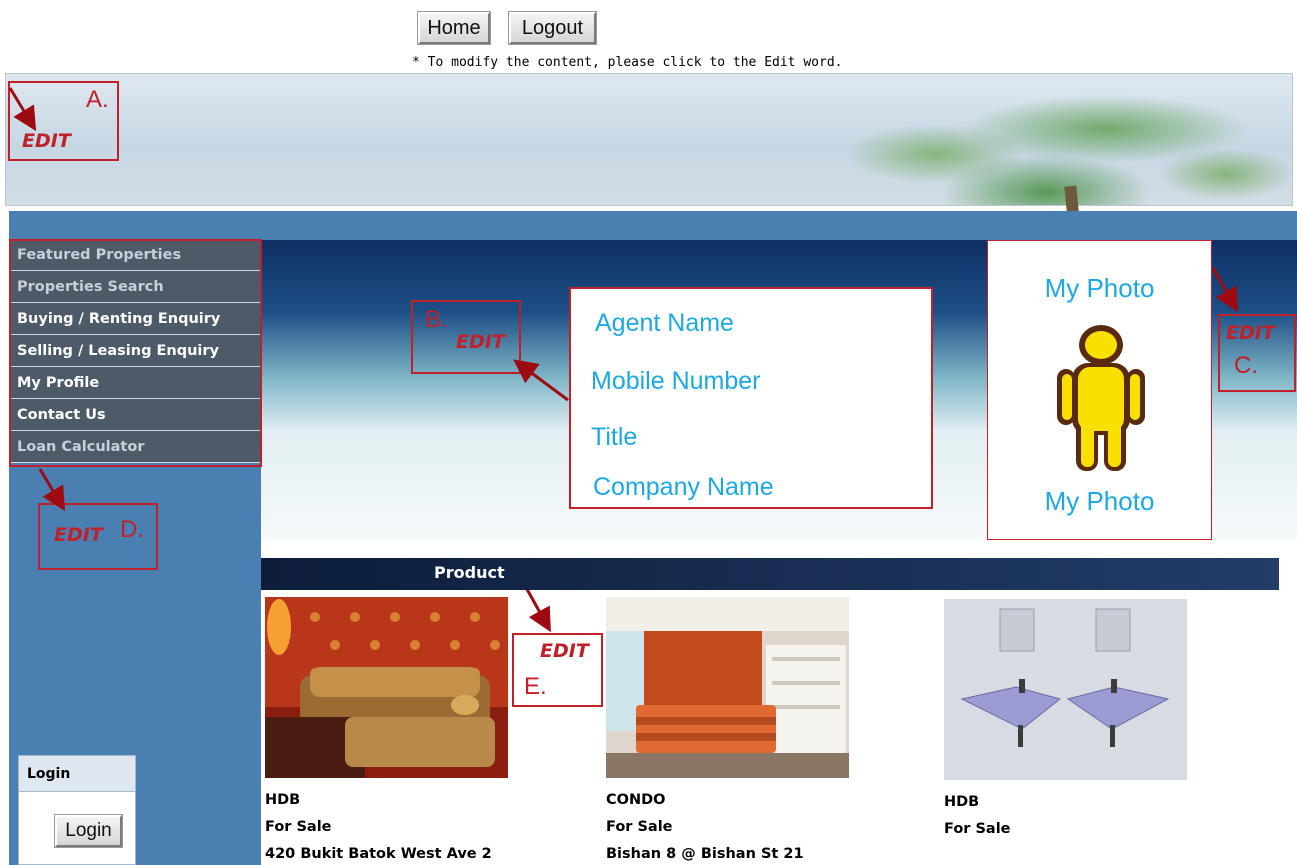  I want to click on edit-link-b: EDIT, so click(480, 342).